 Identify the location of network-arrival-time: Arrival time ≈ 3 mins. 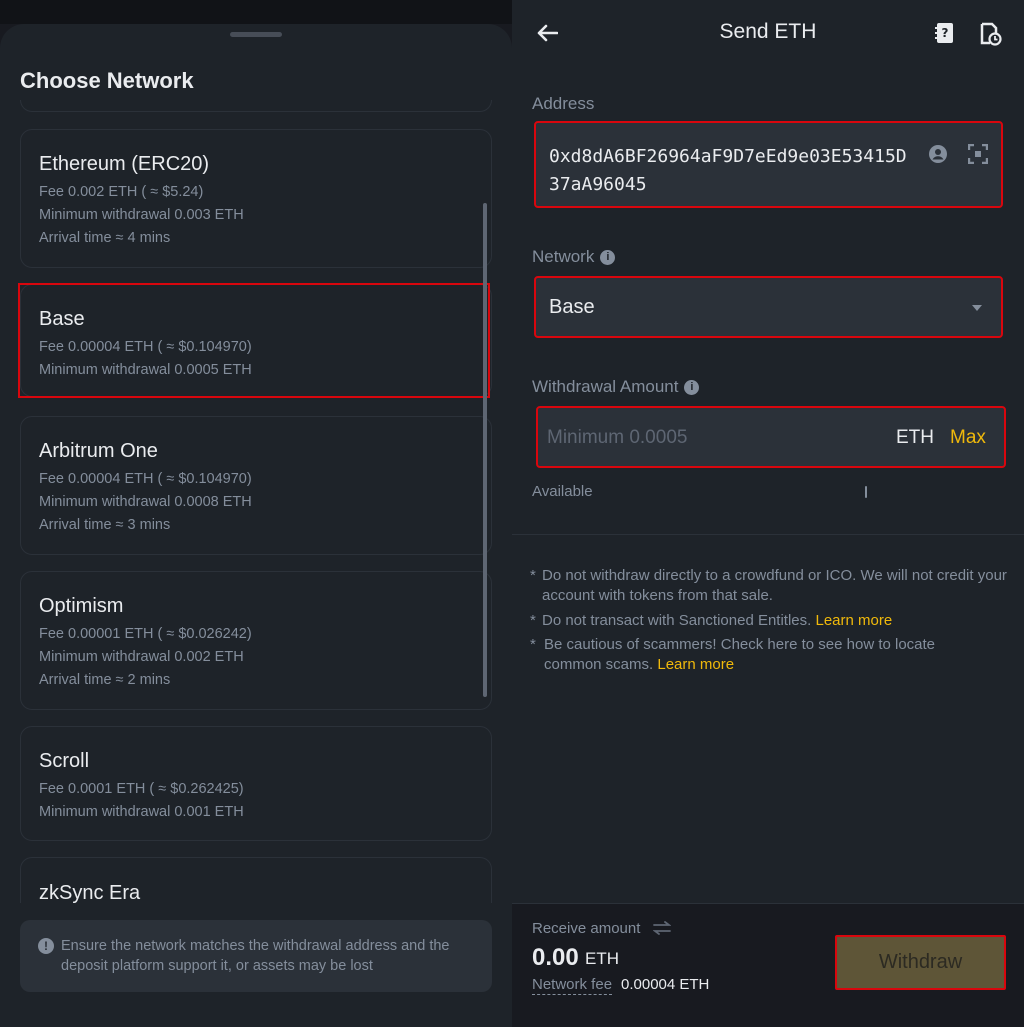
(105, 525).